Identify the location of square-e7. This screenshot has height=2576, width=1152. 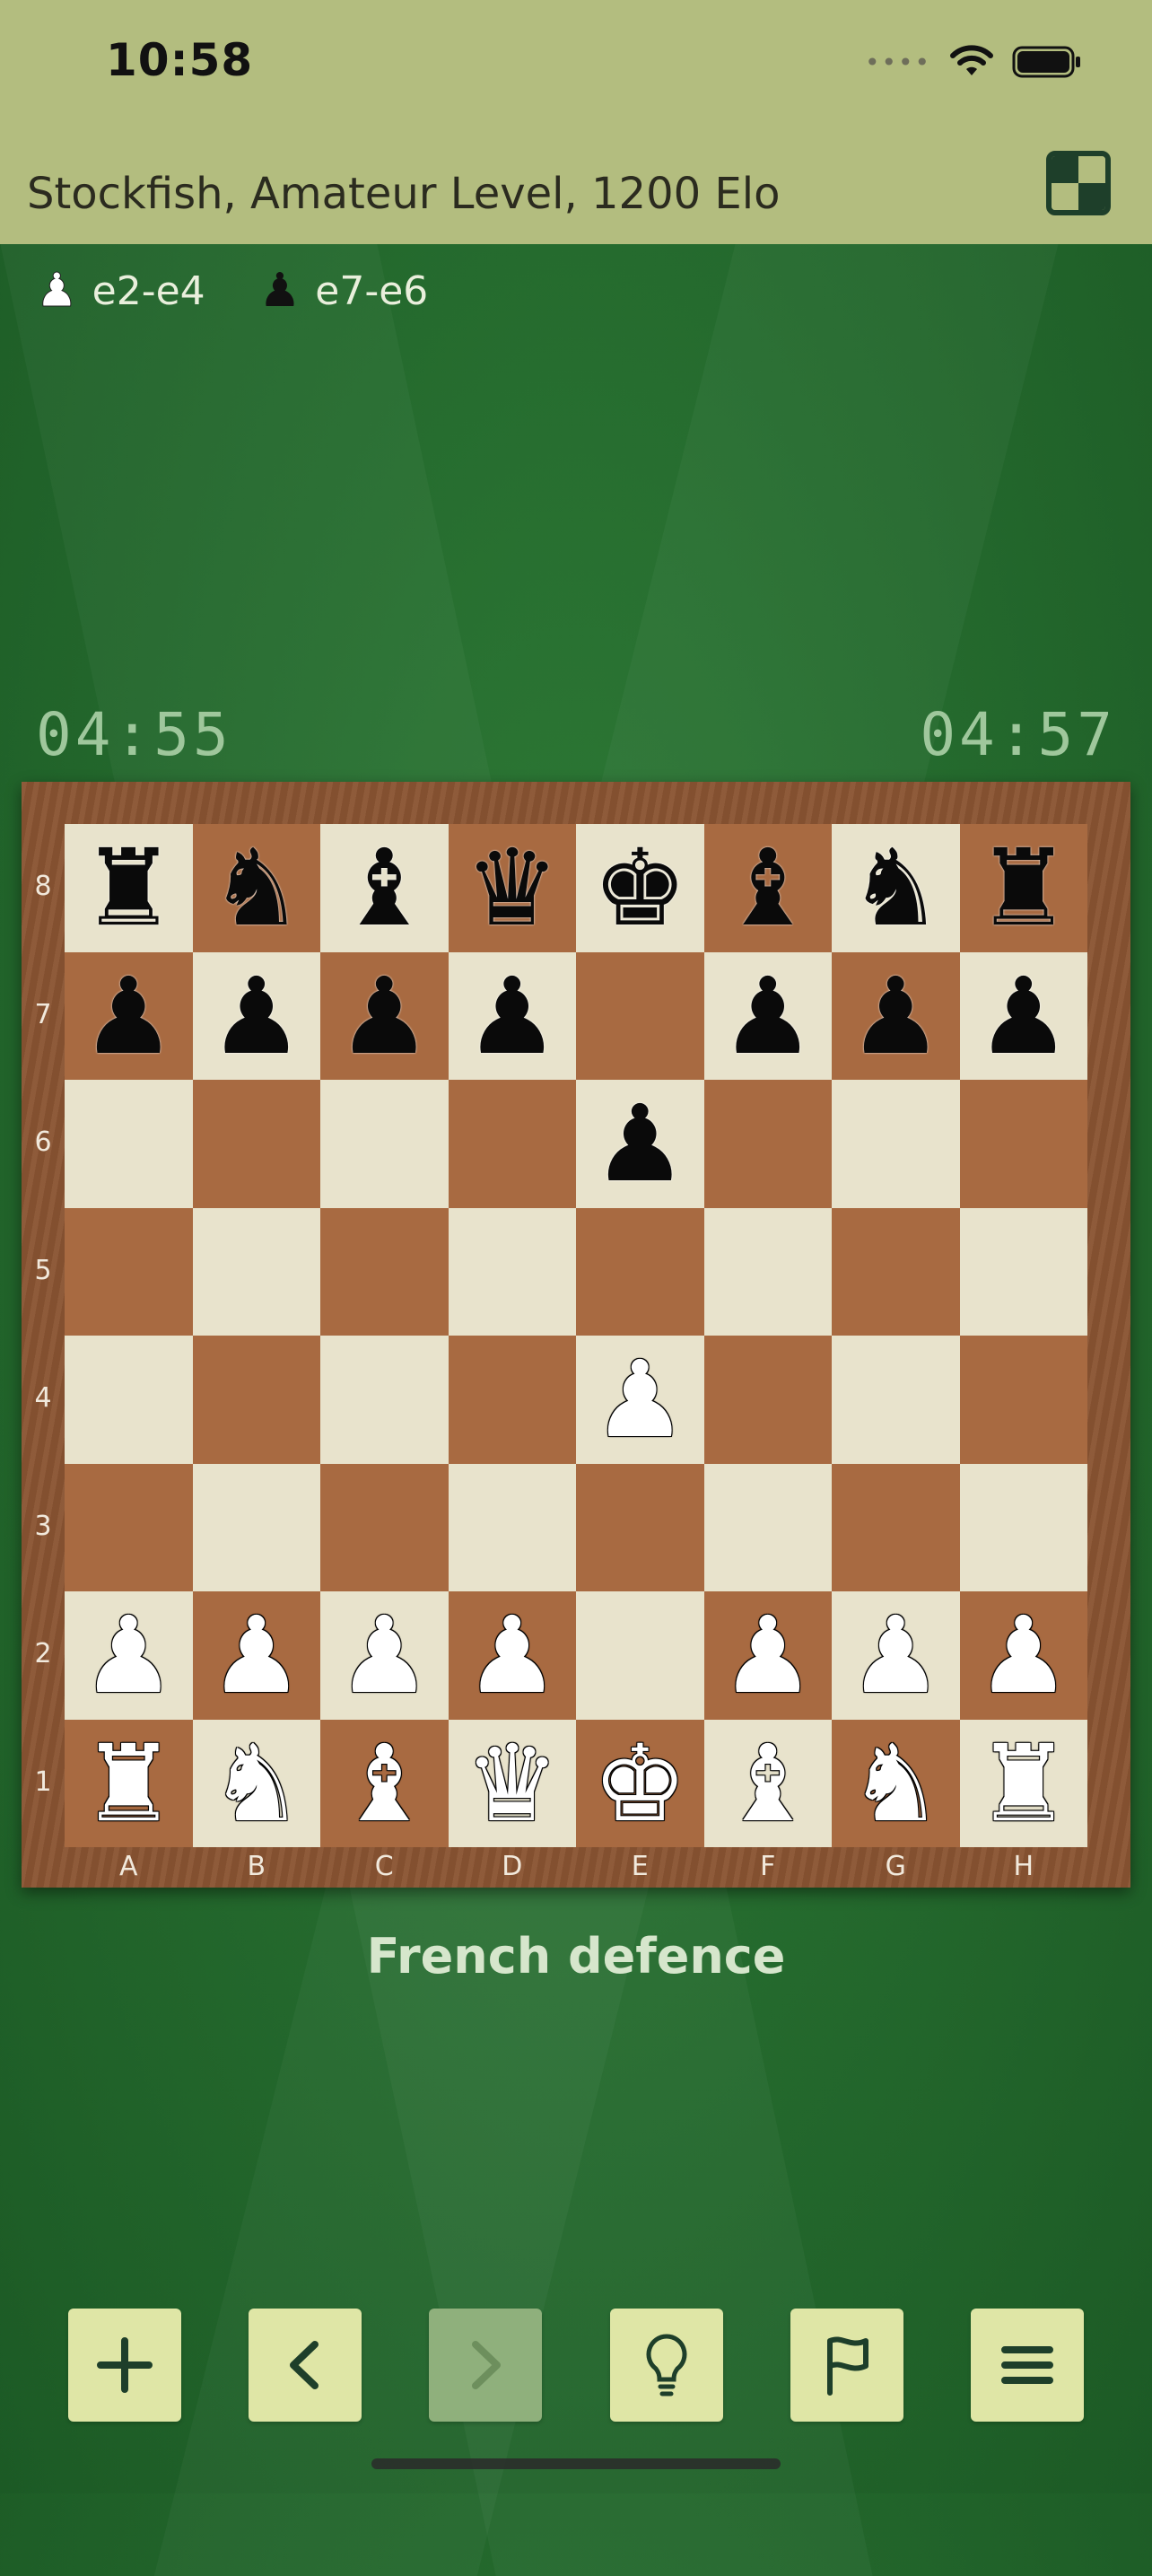
(640, 1015).